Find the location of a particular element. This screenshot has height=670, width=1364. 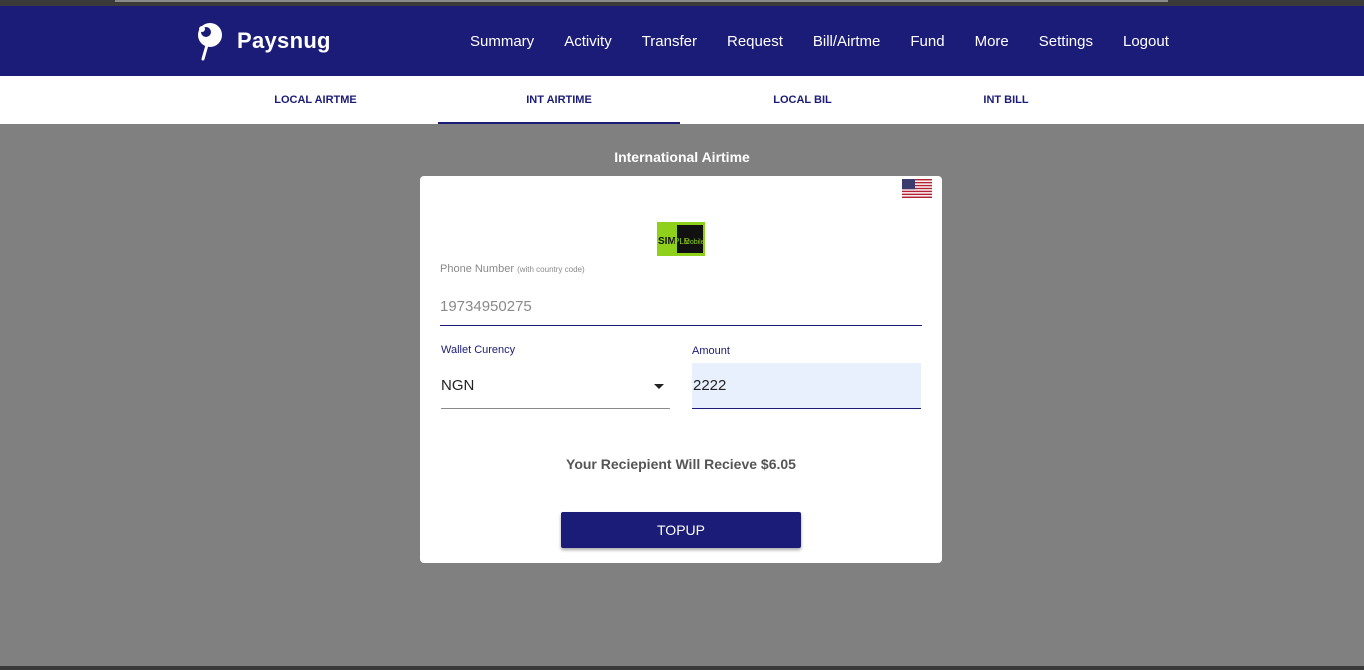

section-title: International Airtime is located at coordinates (682, 157).